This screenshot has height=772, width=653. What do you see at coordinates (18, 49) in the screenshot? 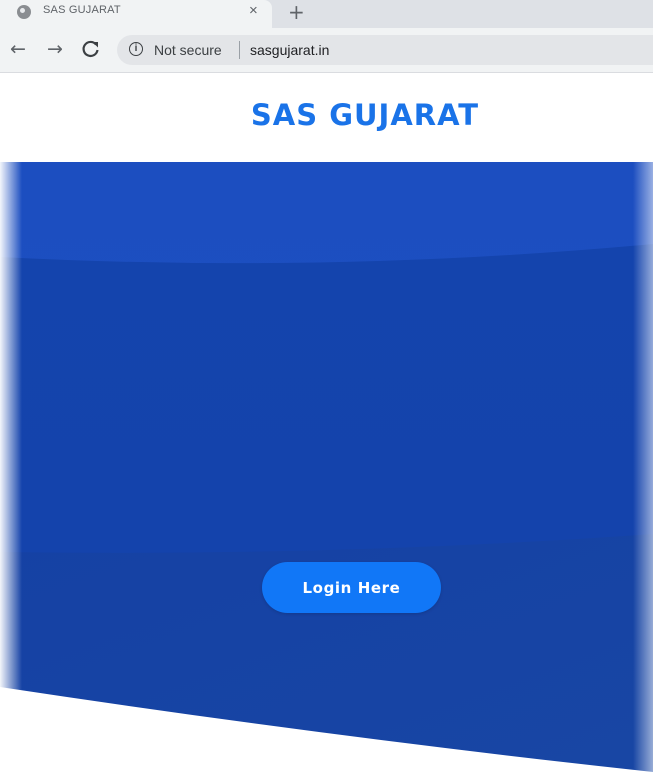
I see `back-arrow-icon: ←` at bounding box center [18, 49].